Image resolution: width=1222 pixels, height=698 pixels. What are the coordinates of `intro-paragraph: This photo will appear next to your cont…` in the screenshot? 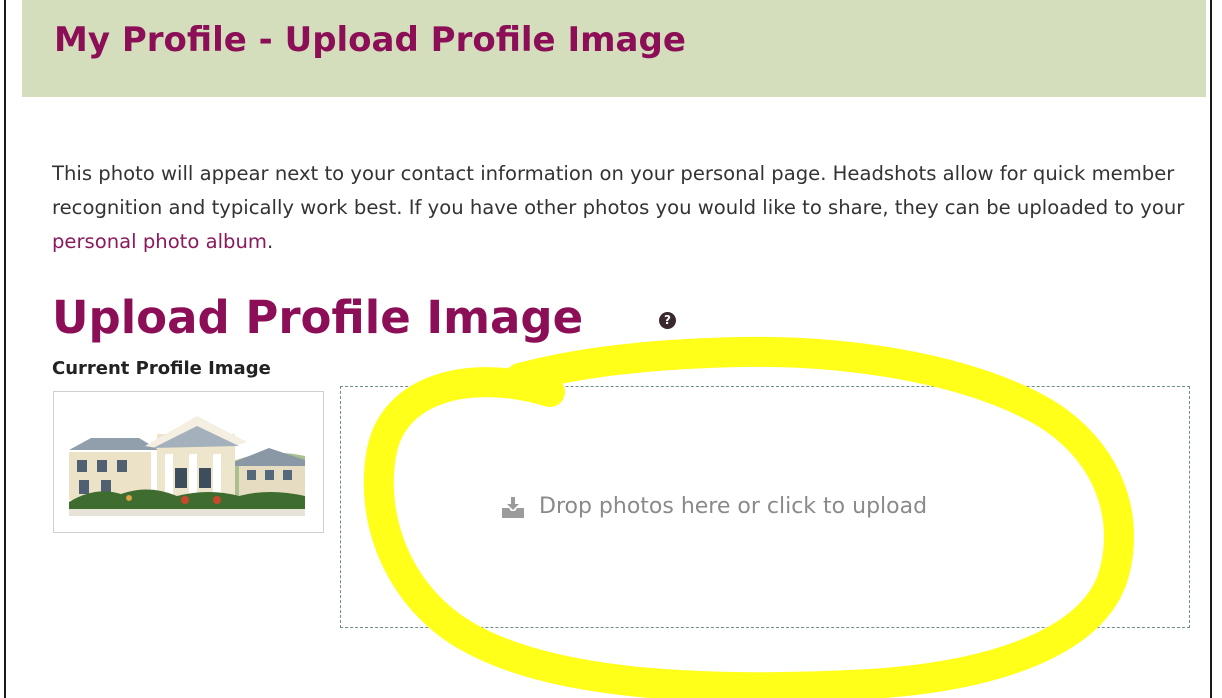 It's located at (627, 208).